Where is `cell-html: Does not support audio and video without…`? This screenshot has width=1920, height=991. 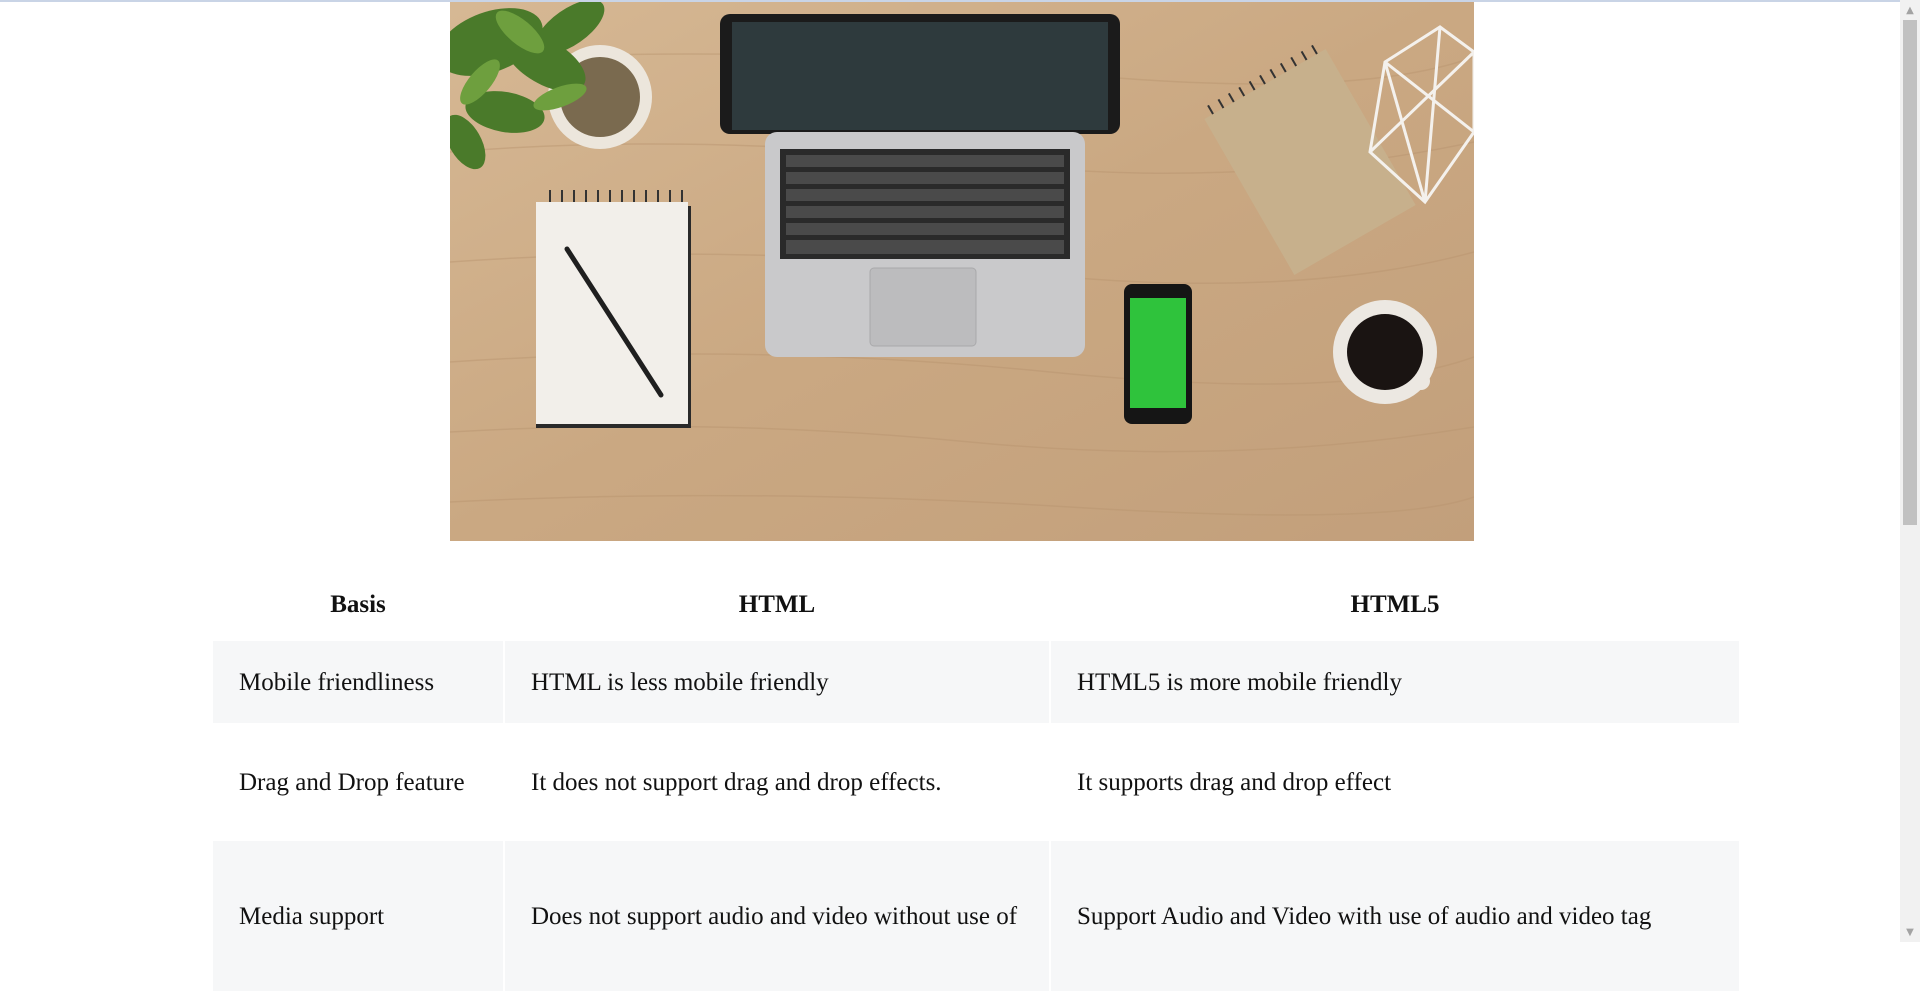 cell-html: Does not support audio and video without… is located at coordinates (777, 916).